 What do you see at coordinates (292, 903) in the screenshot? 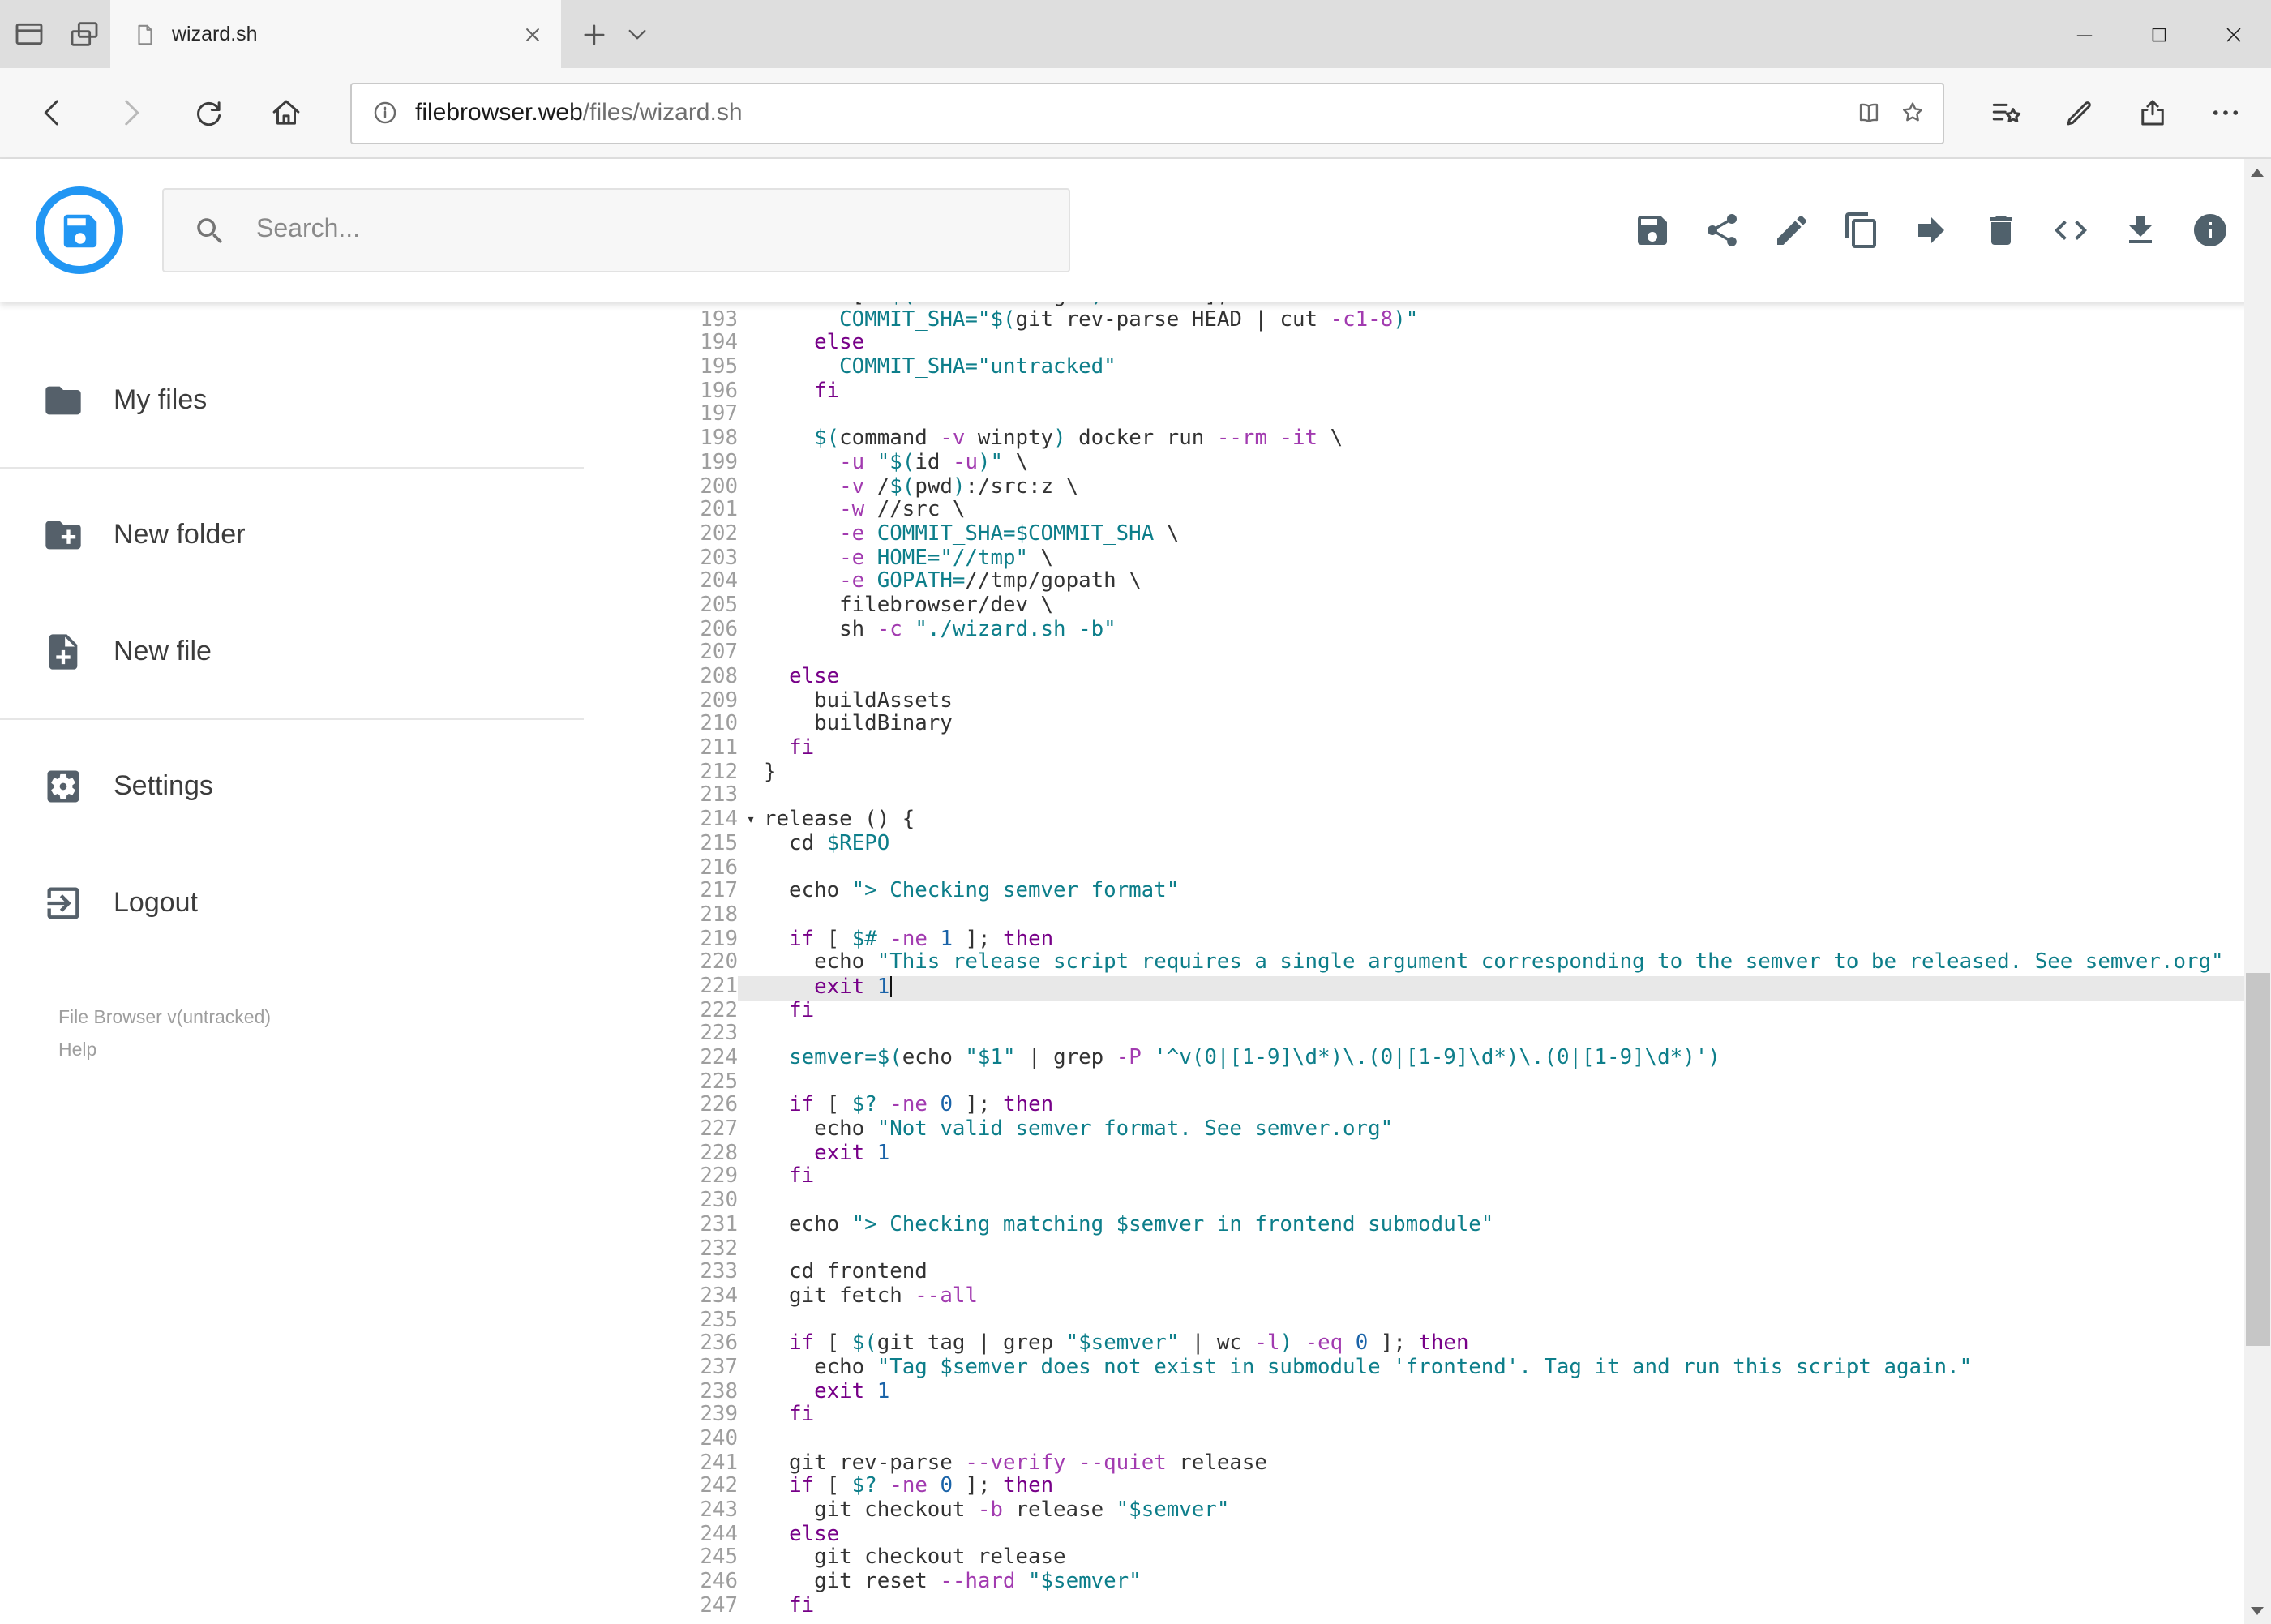
I see `sidebar-item-logout: Logout` at bounding box center [292, 903].